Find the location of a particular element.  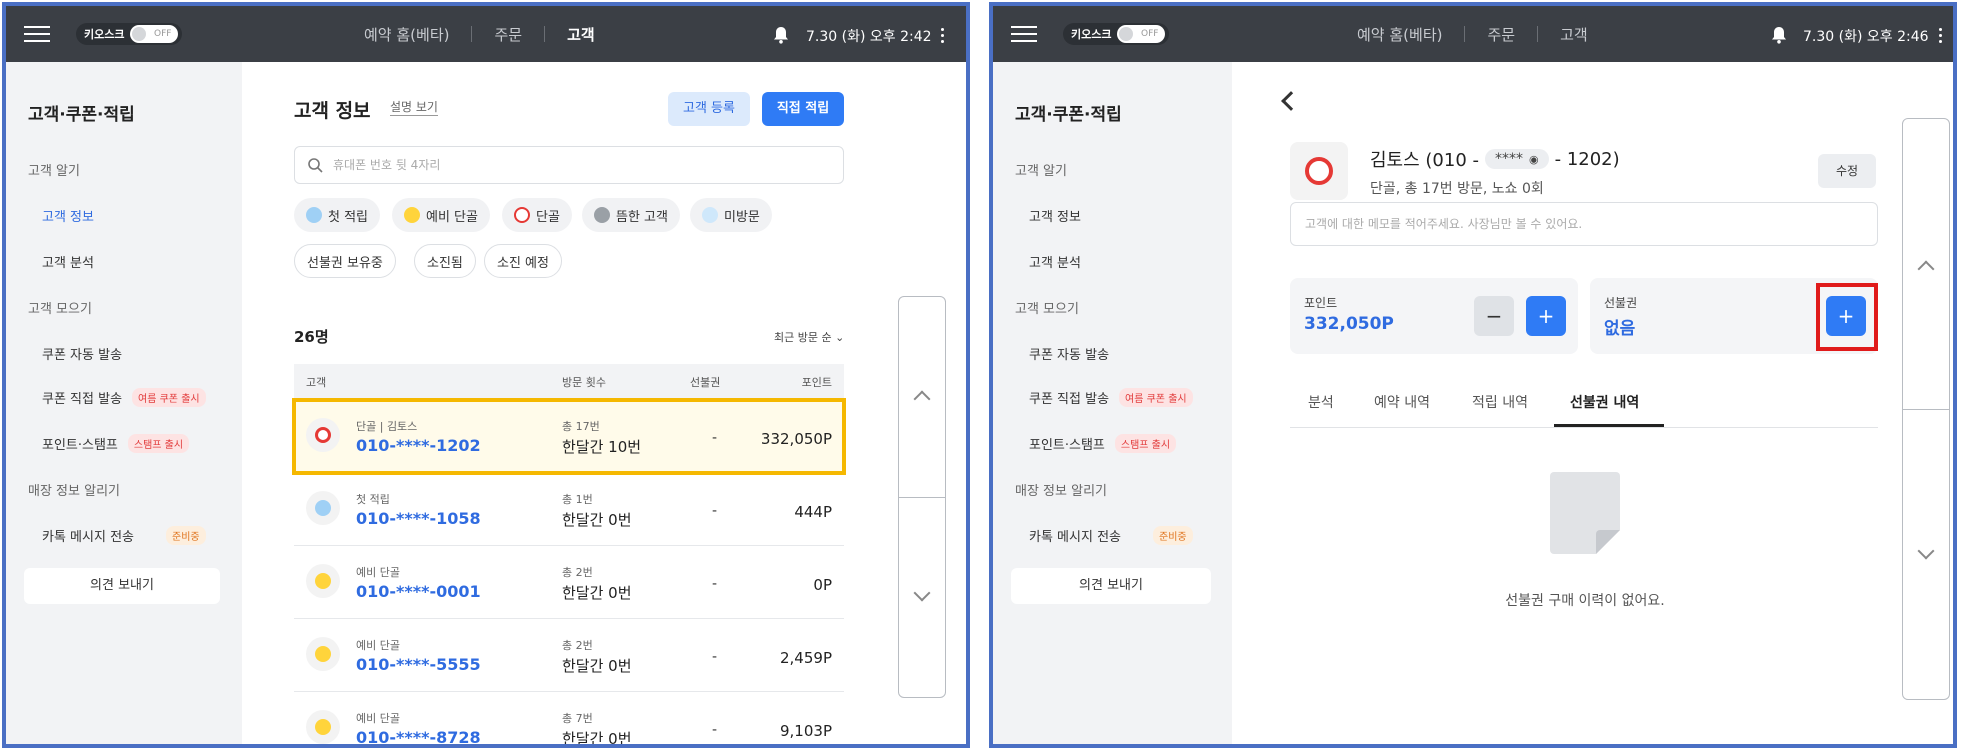

points-card: 포인트 332,050P − + is located at coordinates (1434, 316).